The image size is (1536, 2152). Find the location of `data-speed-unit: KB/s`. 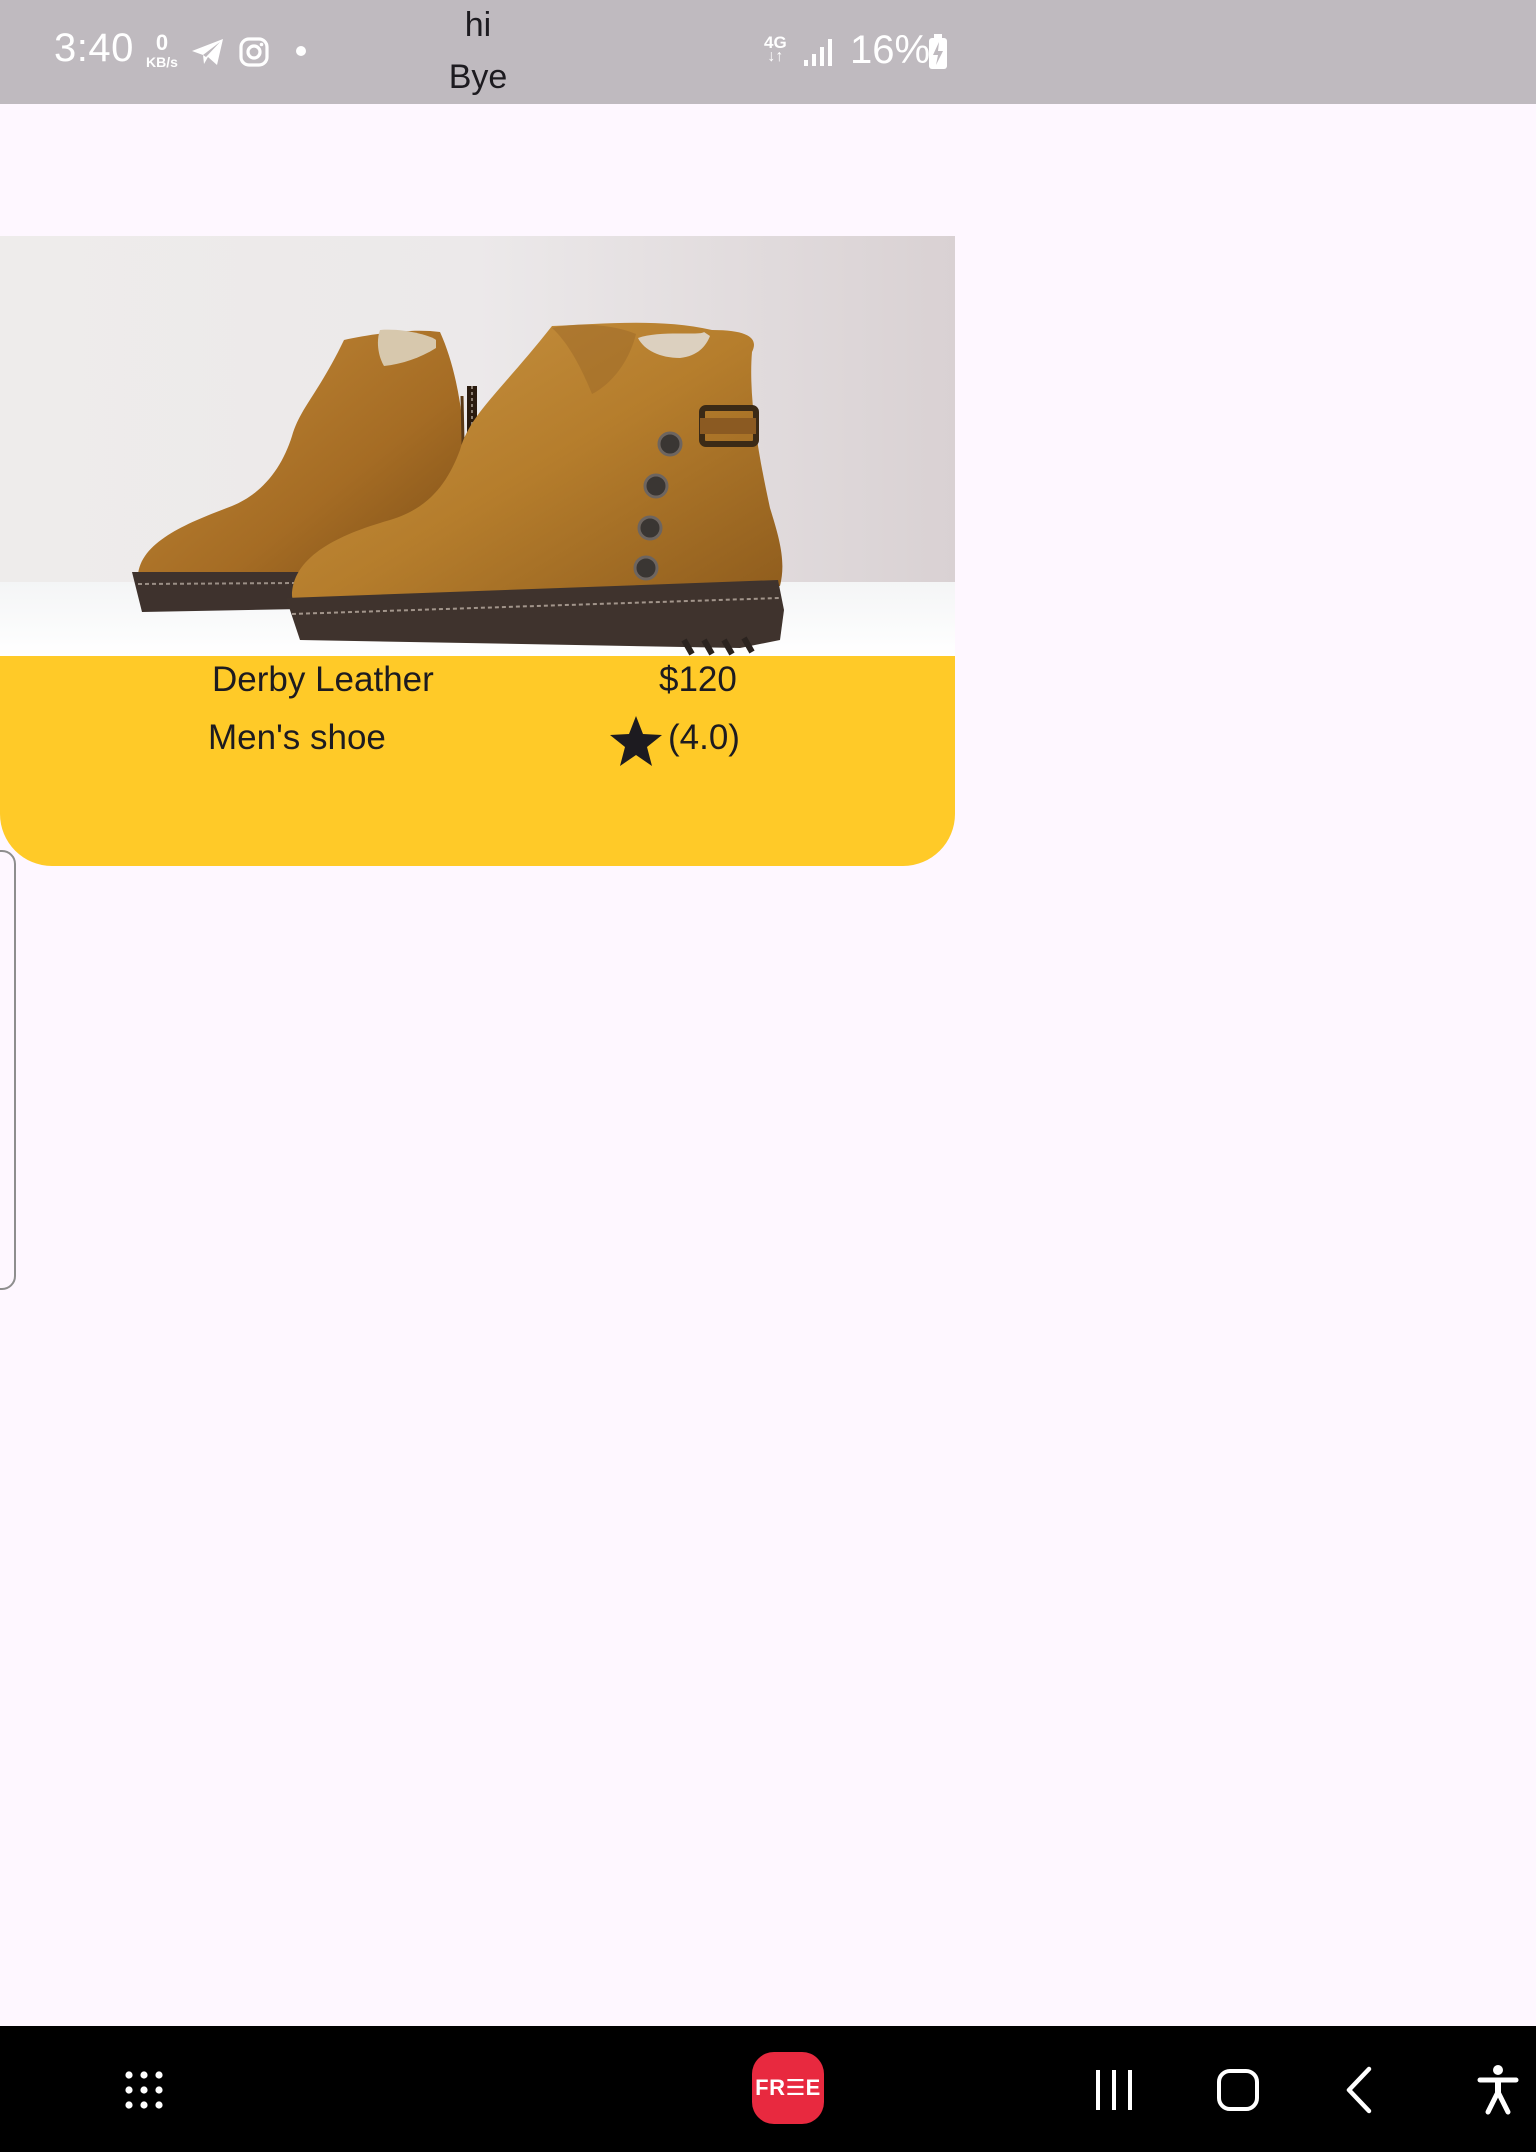

data-speed-unit: KB/s is located at coordinates (162, 62).